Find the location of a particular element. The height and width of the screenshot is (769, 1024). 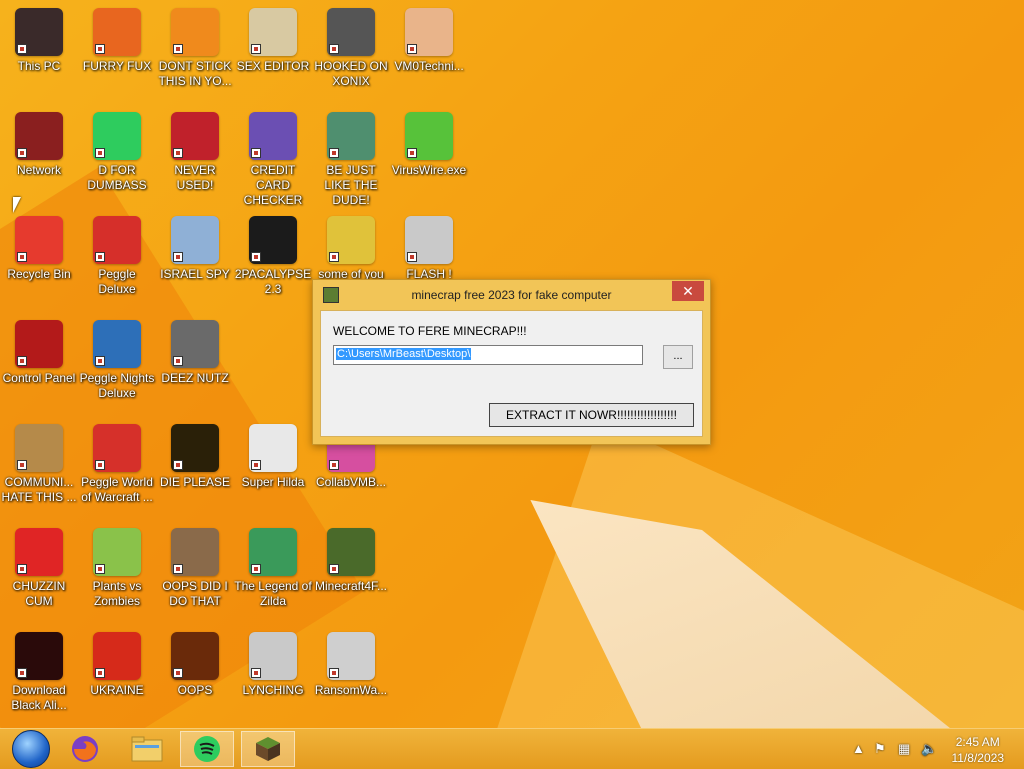

desktop-icon: NEVER USED! is located at coordinates (195, 152).